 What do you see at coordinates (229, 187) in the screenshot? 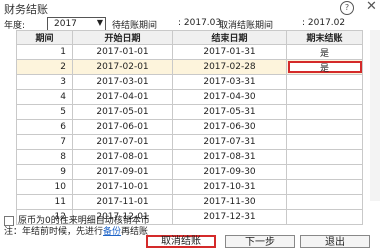
I see `end-date-cell: 2017-10-31` at bounding box center [229, 187].